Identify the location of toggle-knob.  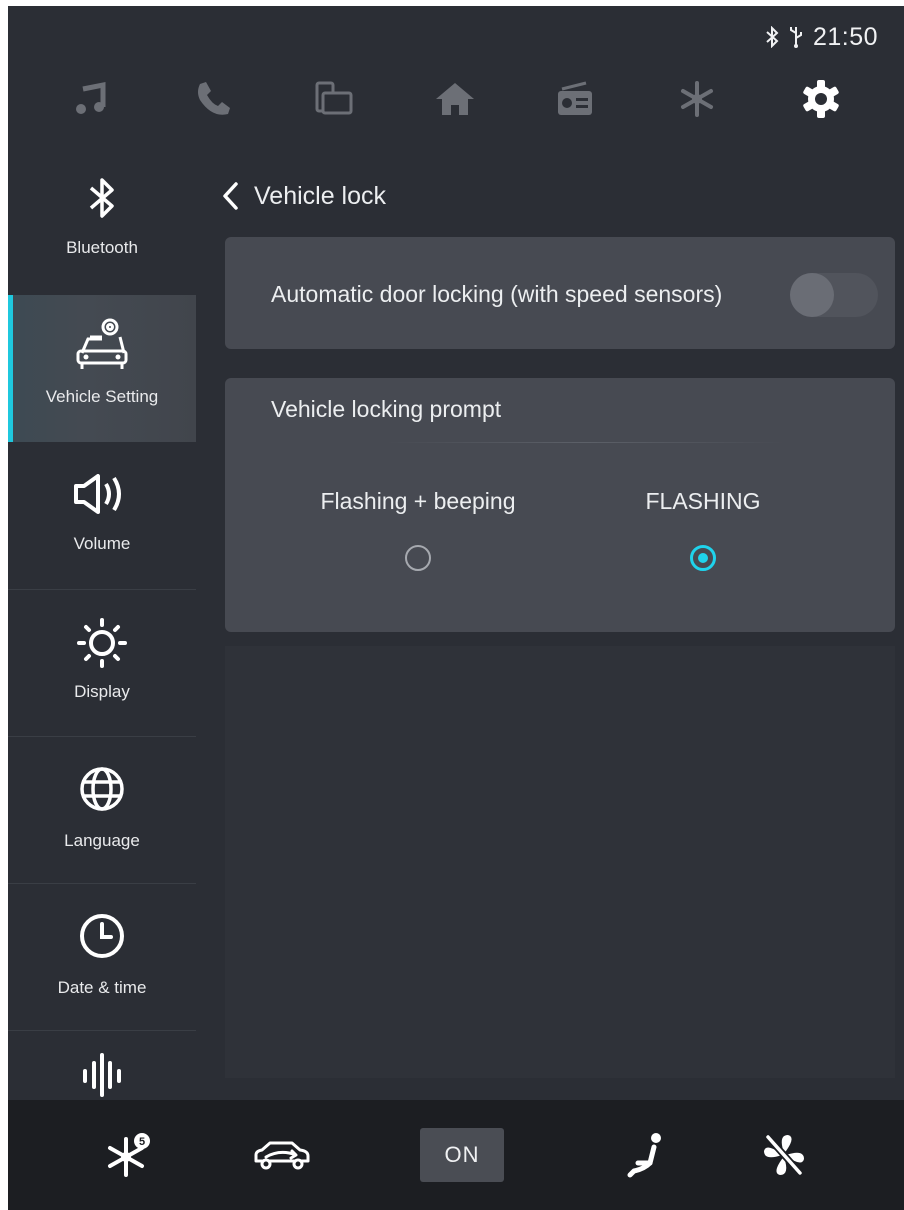
(812, 295).